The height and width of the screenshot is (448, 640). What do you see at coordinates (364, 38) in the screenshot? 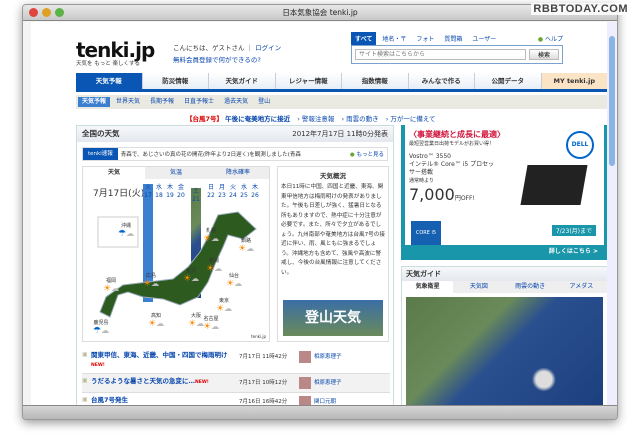
I see `search-tab-all: すべて` at bounding box center [364, 38].